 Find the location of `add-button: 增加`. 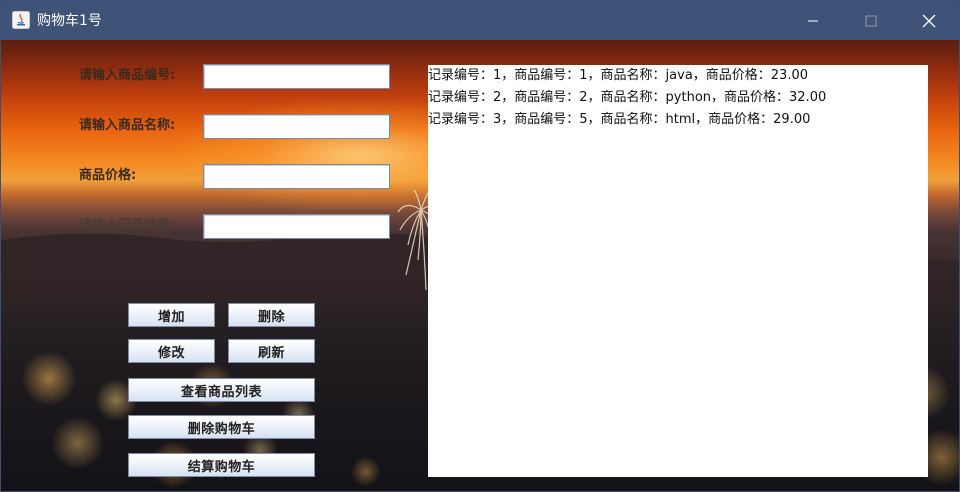

add-button: 增加 is located at coordinates (171, 315).